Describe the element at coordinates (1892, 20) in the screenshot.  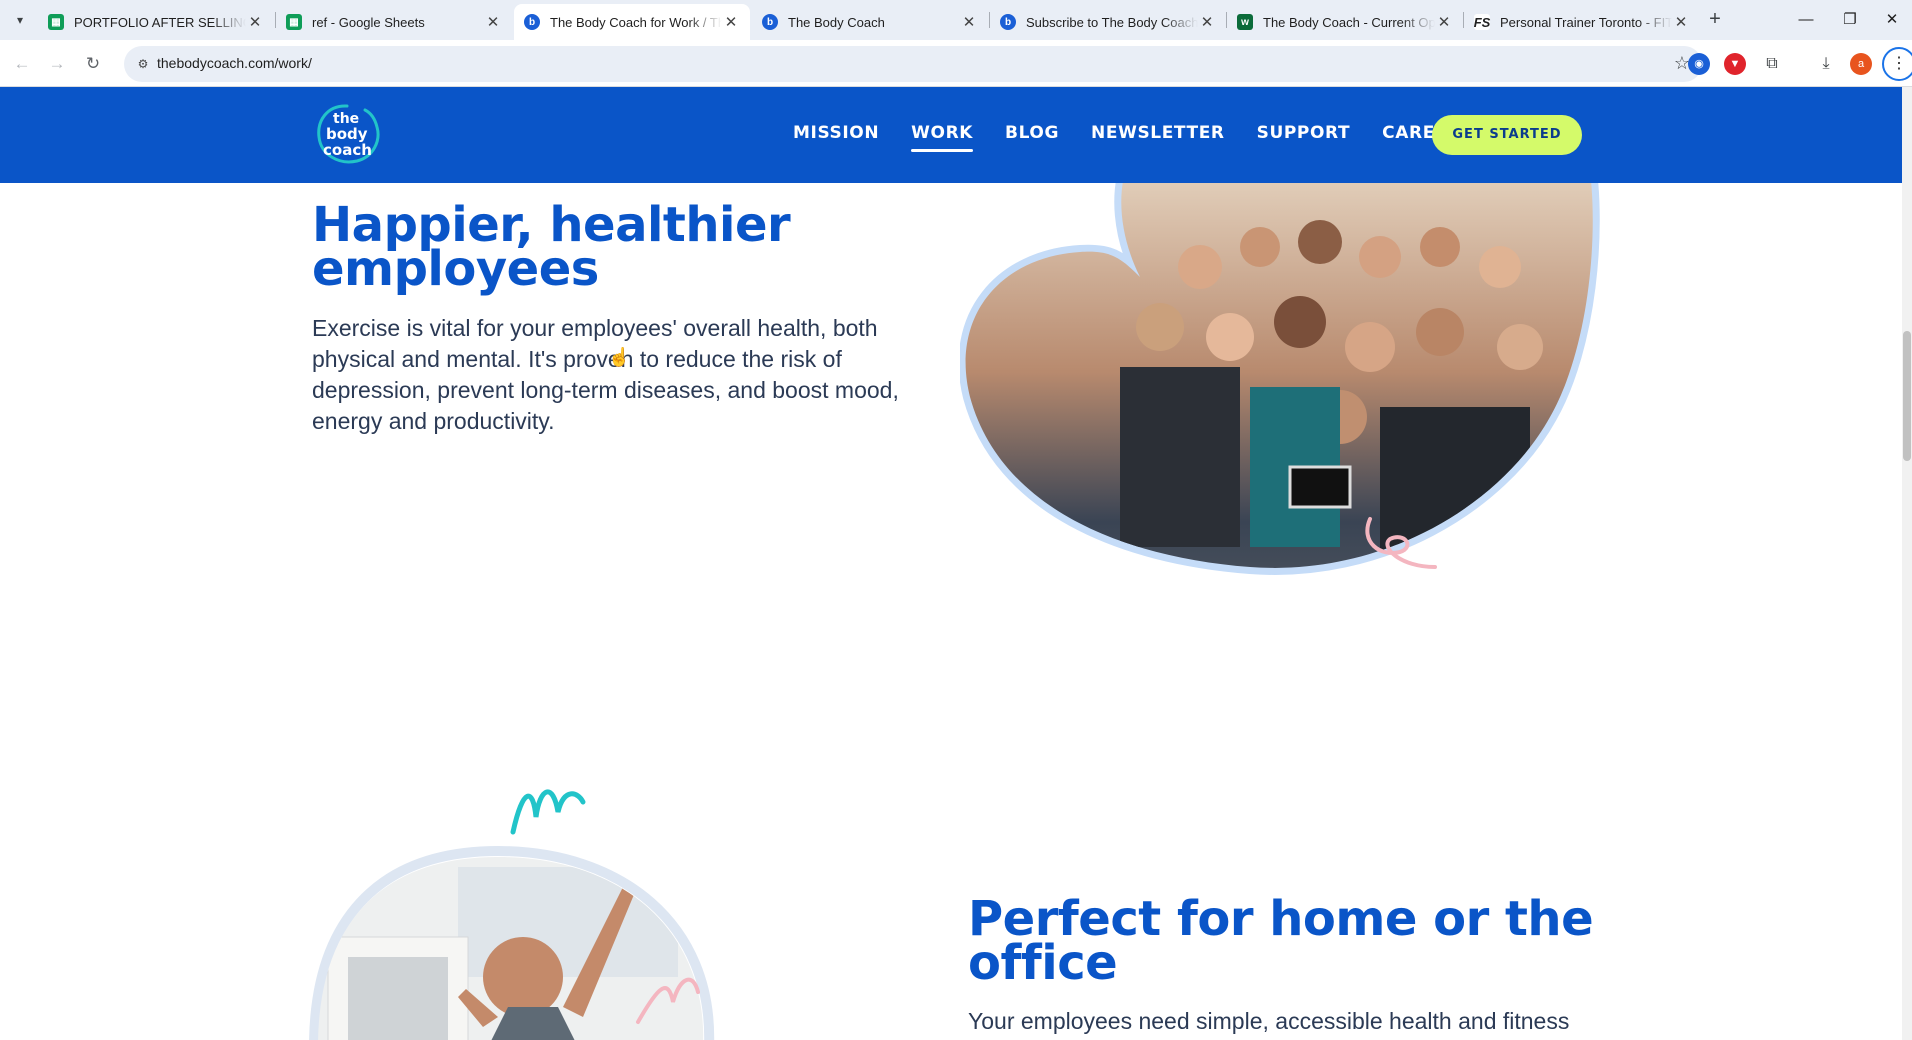
I see `close-window-button: ✕` at that location.